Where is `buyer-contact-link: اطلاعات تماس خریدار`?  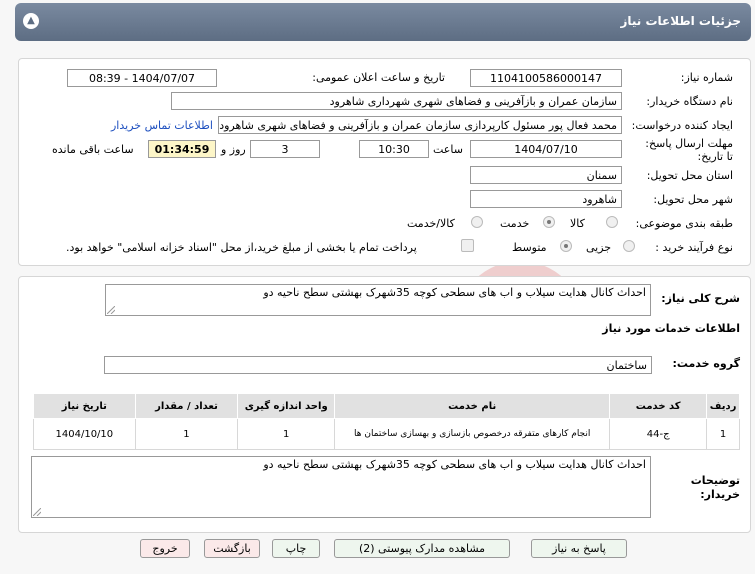 buyer-contact-link: اطلاعات تماس خریدار is located at coordinates (162, 125).